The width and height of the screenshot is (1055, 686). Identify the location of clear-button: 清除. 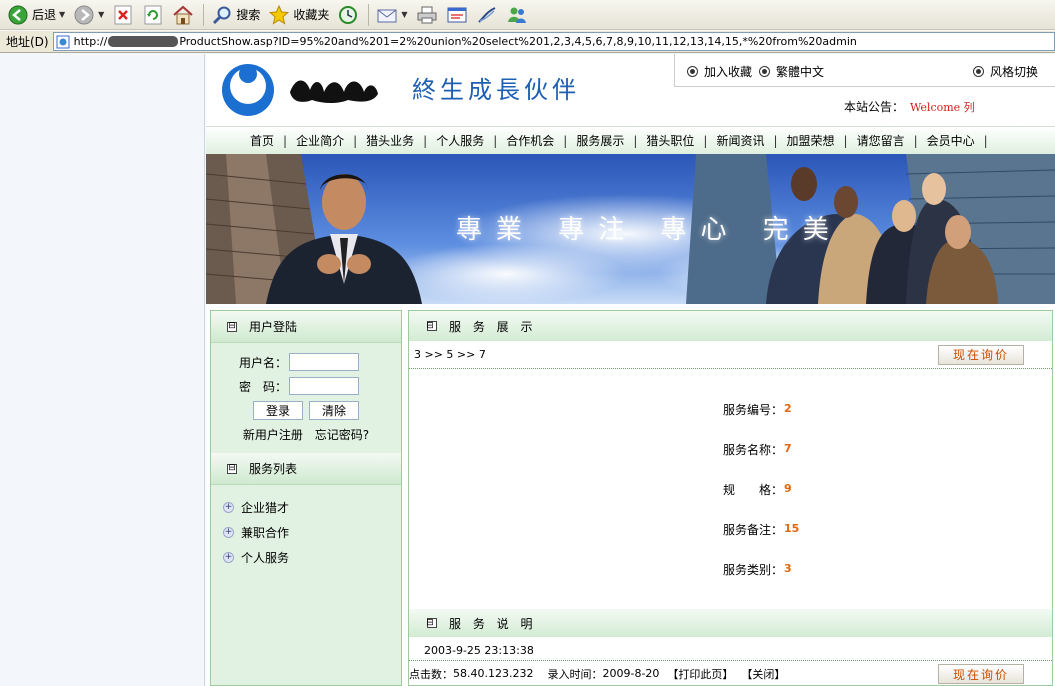
(334, 410).